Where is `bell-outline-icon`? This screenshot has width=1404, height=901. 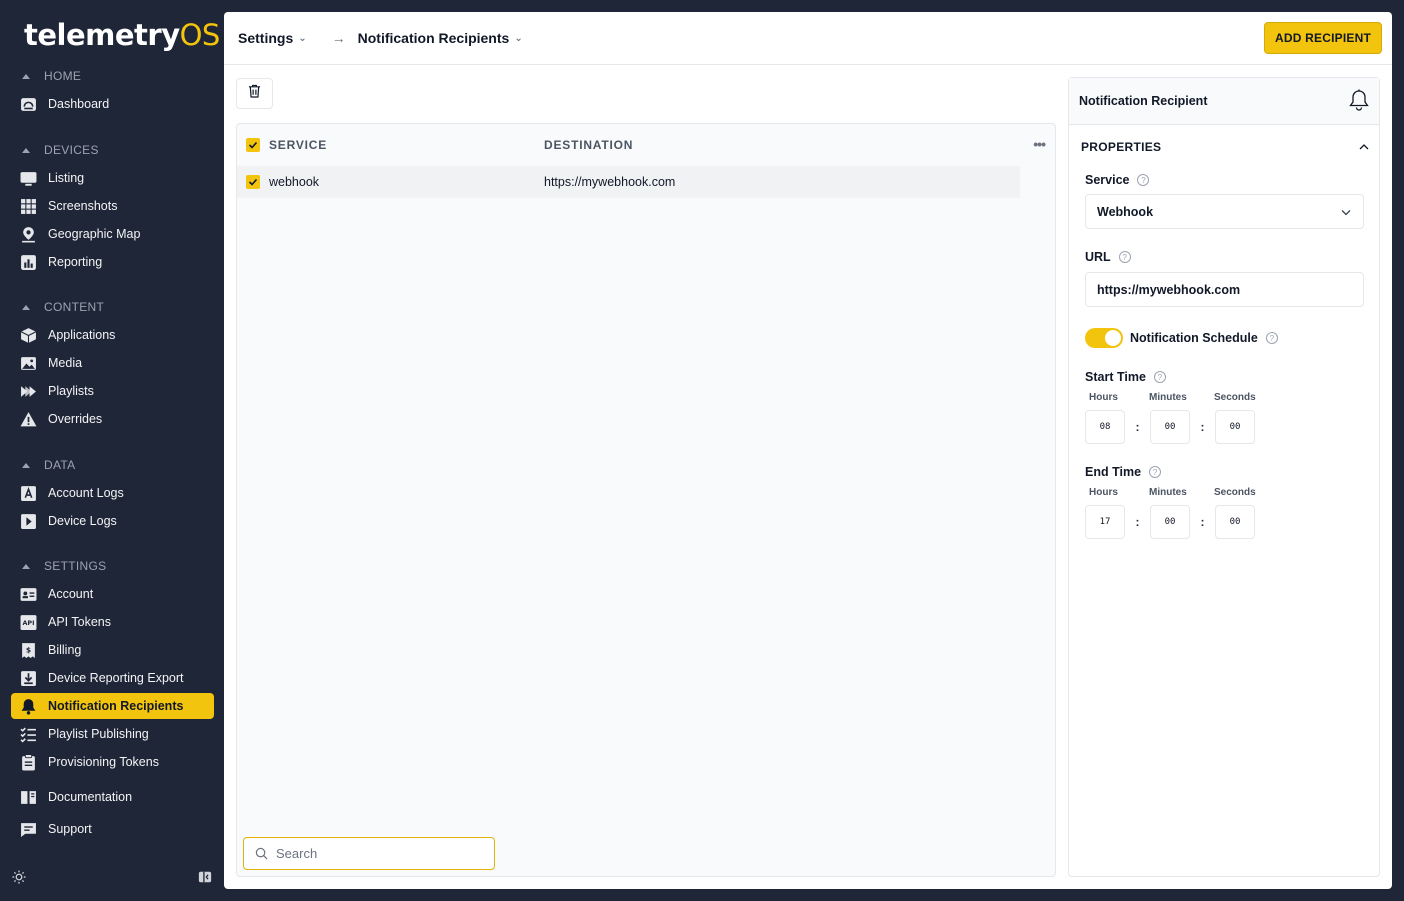
bell-outline-icon is located at coordinates (1359, 101).